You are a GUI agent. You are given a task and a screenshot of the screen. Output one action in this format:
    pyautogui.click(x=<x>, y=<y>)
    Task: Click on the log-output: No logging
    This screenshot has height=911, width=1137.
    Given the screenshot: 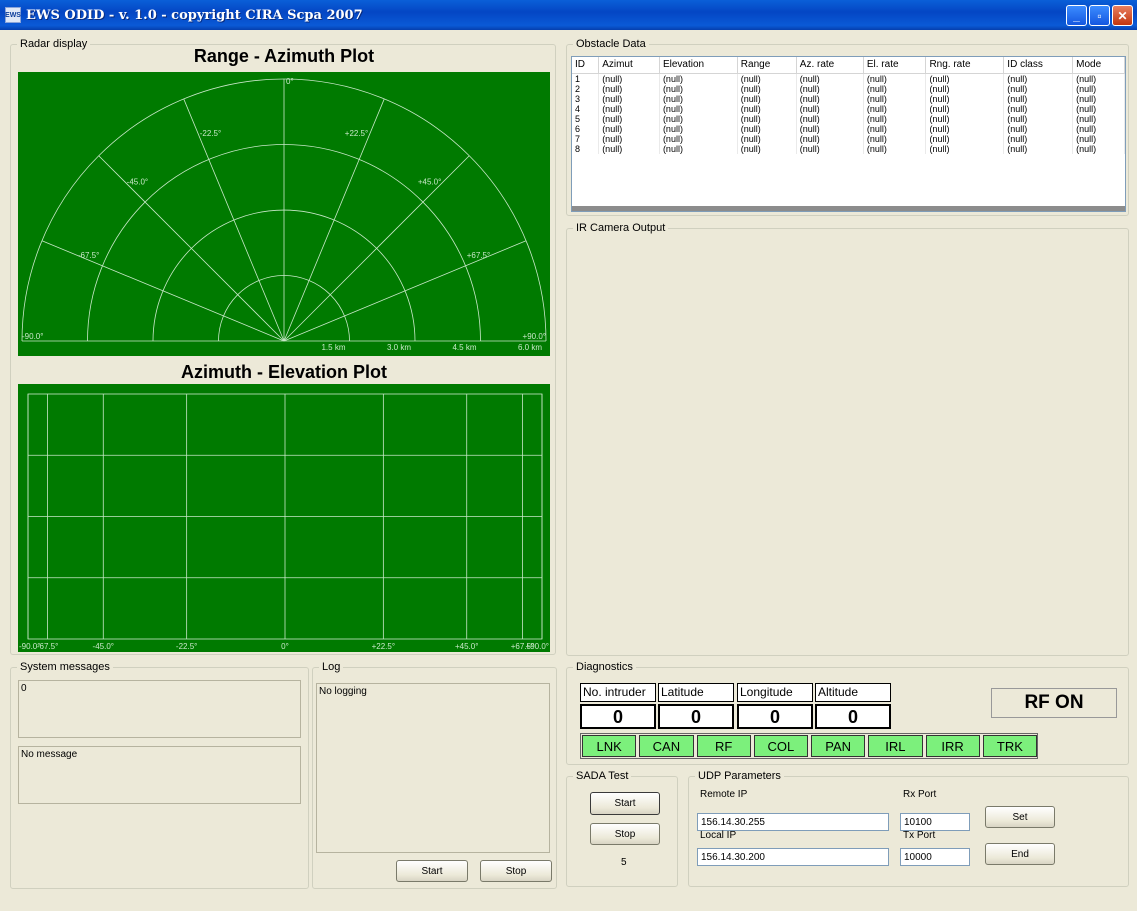 What is the action you would take?
    pyautogui.click(x=433, y=768)
    